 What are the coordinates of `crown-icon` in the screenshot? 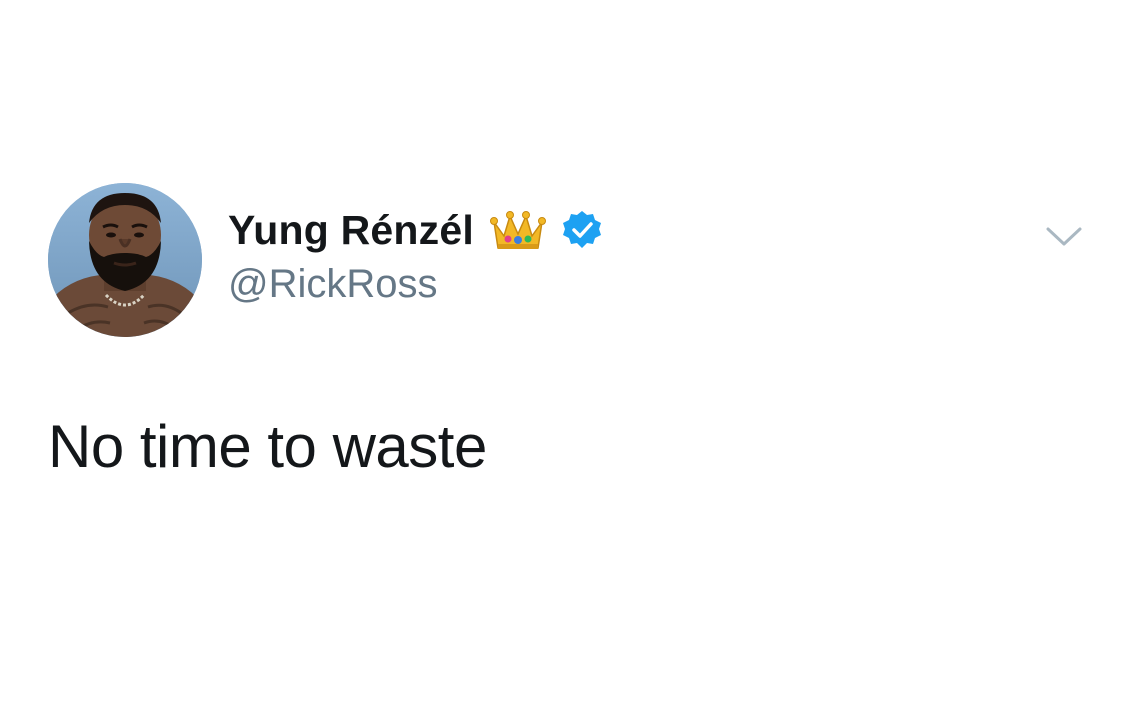 It's located at (517, 230).